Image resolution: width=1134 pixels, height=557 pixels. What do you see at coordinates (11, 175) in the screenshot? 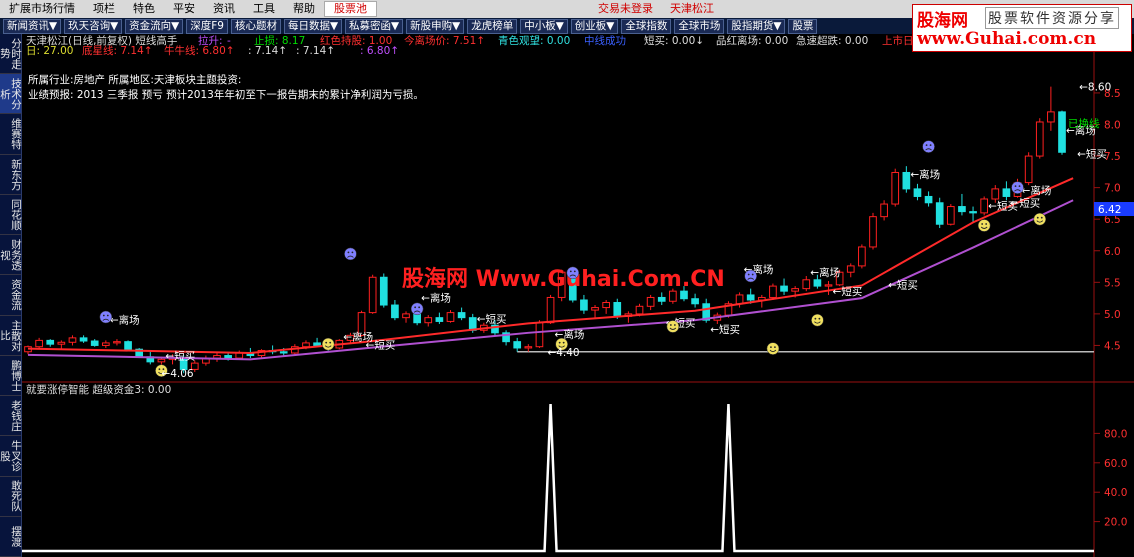
I see `side-tab-xindongfang: 新东方` at bounding box center [11, 175].